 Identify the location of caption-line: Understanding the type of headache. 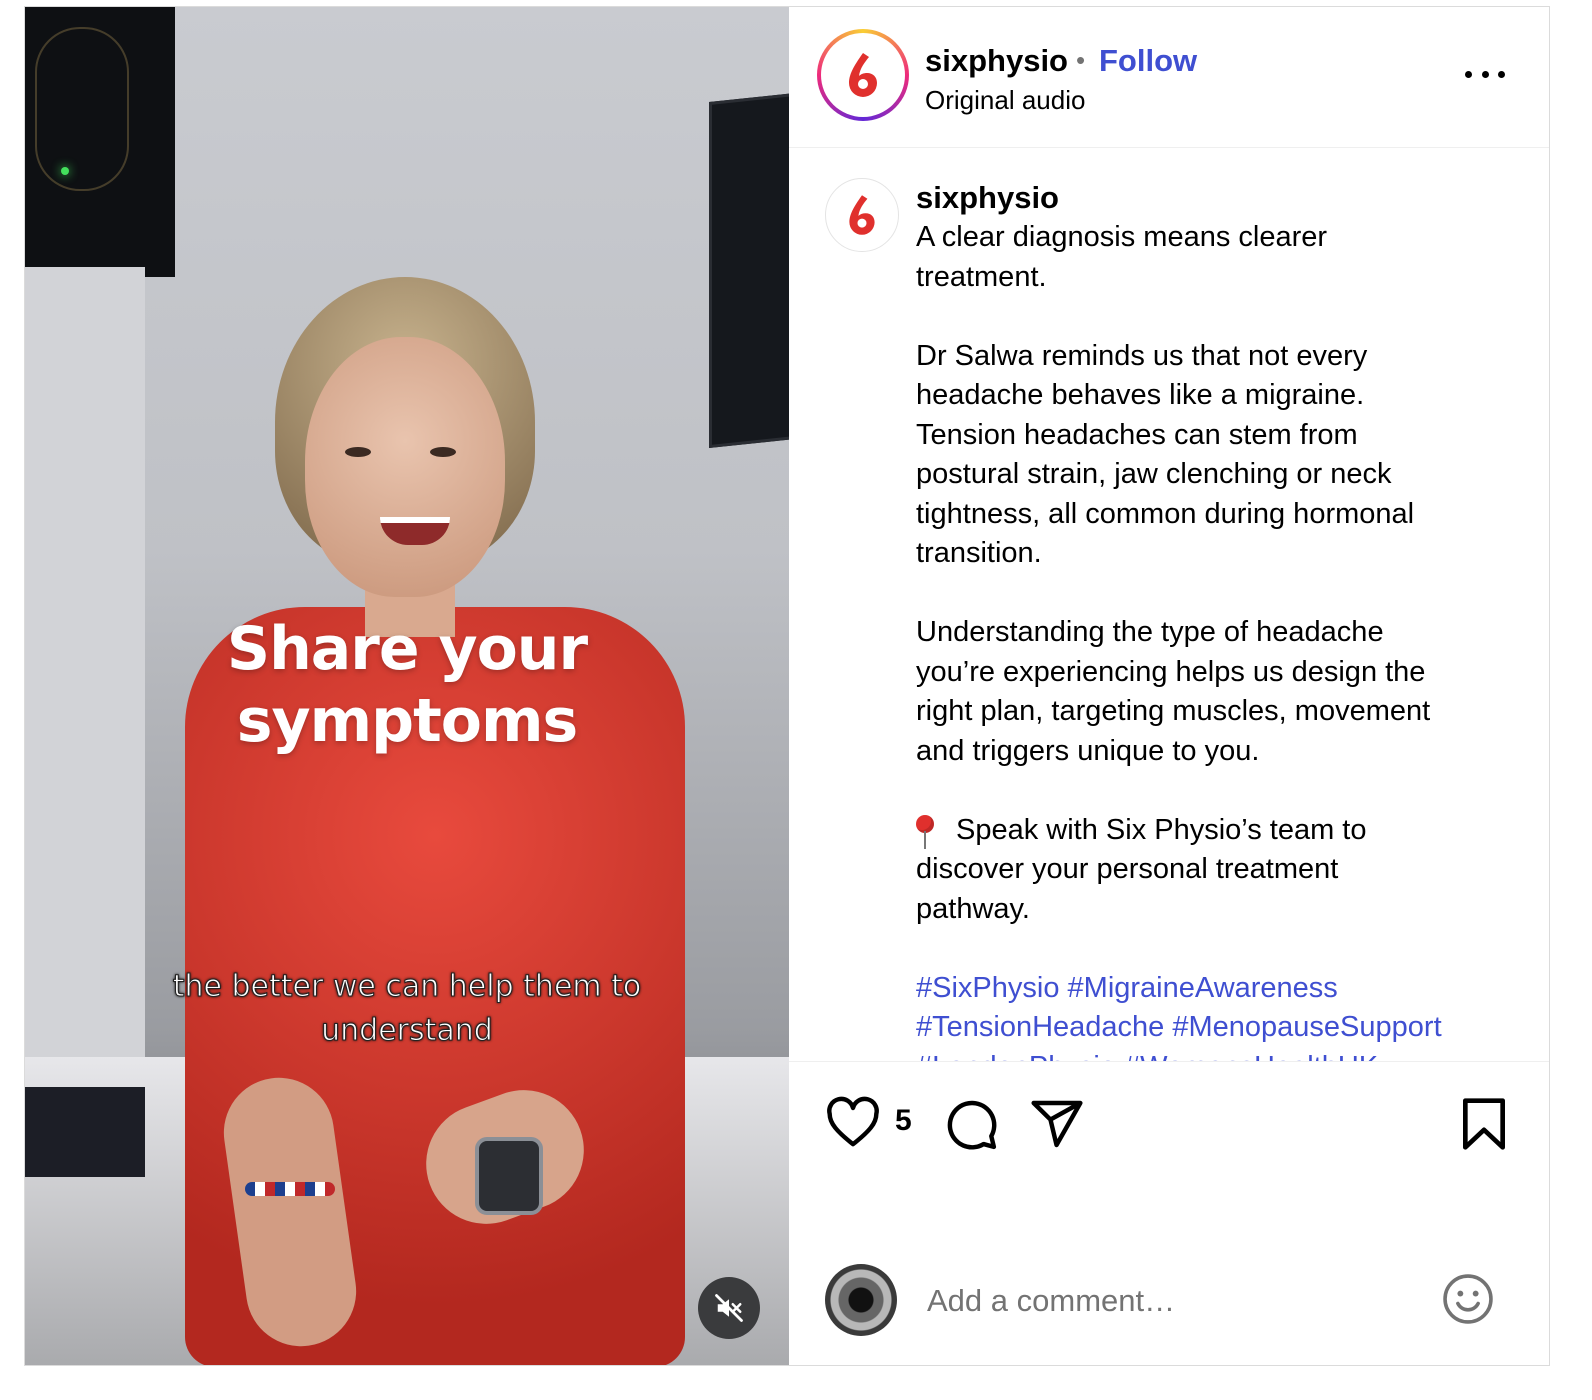
(1150, 632).